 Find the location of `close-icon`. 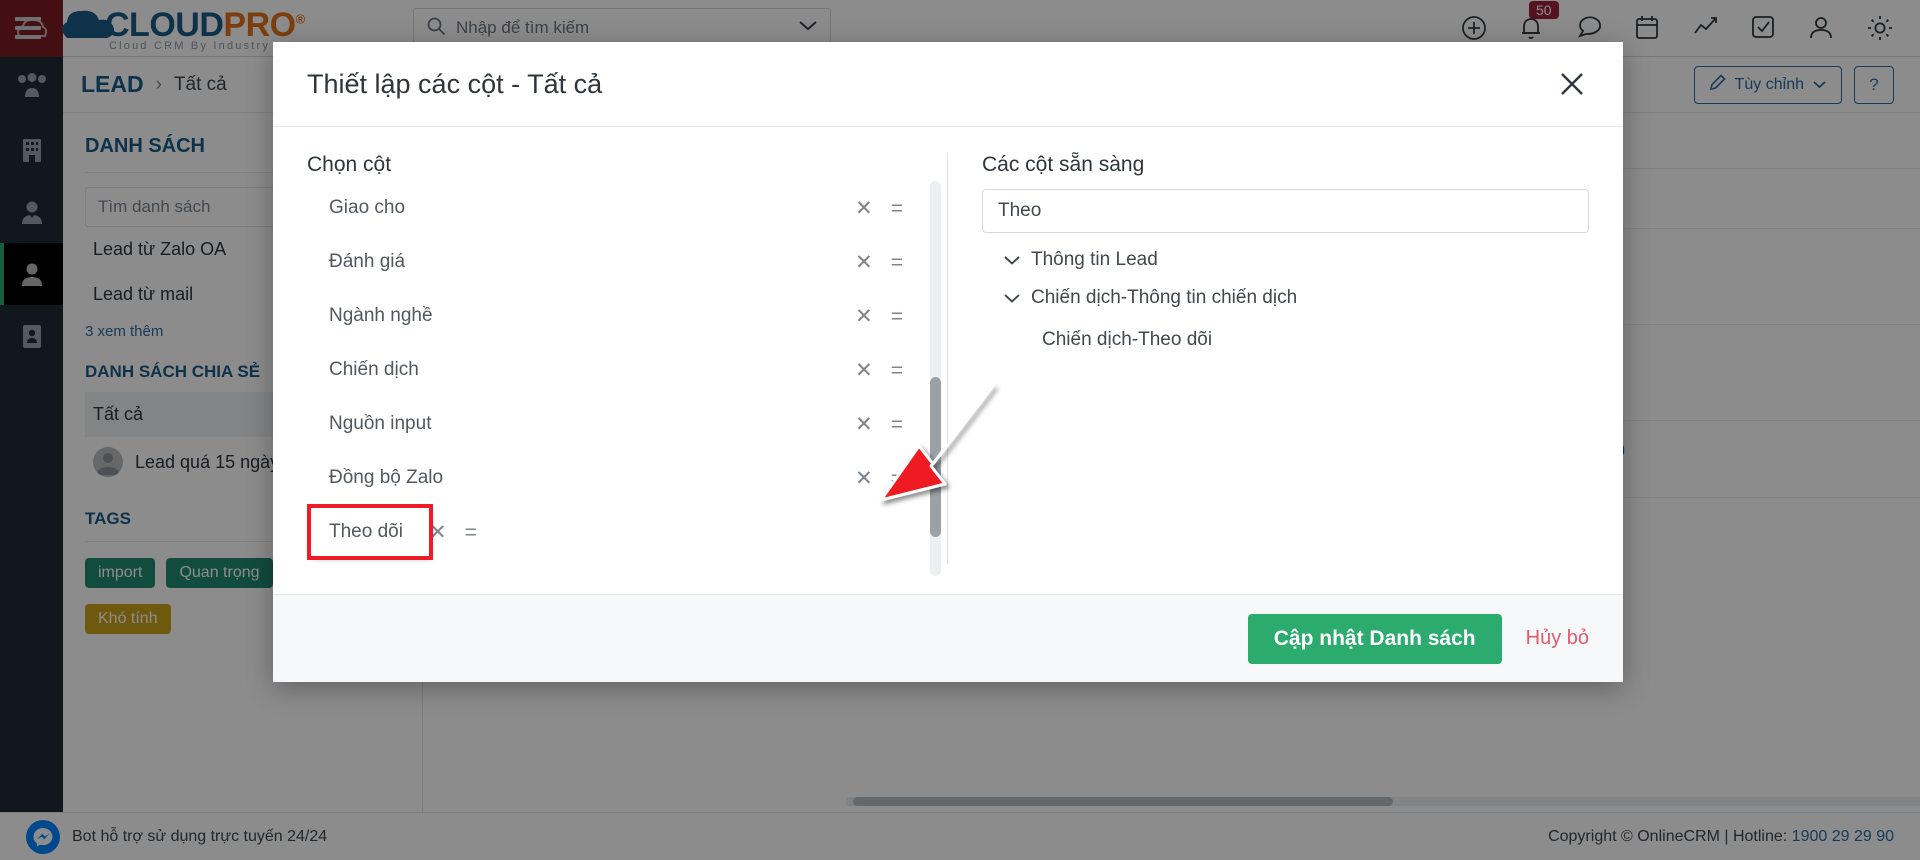

close-icon is located at coordinates (1572, 84).